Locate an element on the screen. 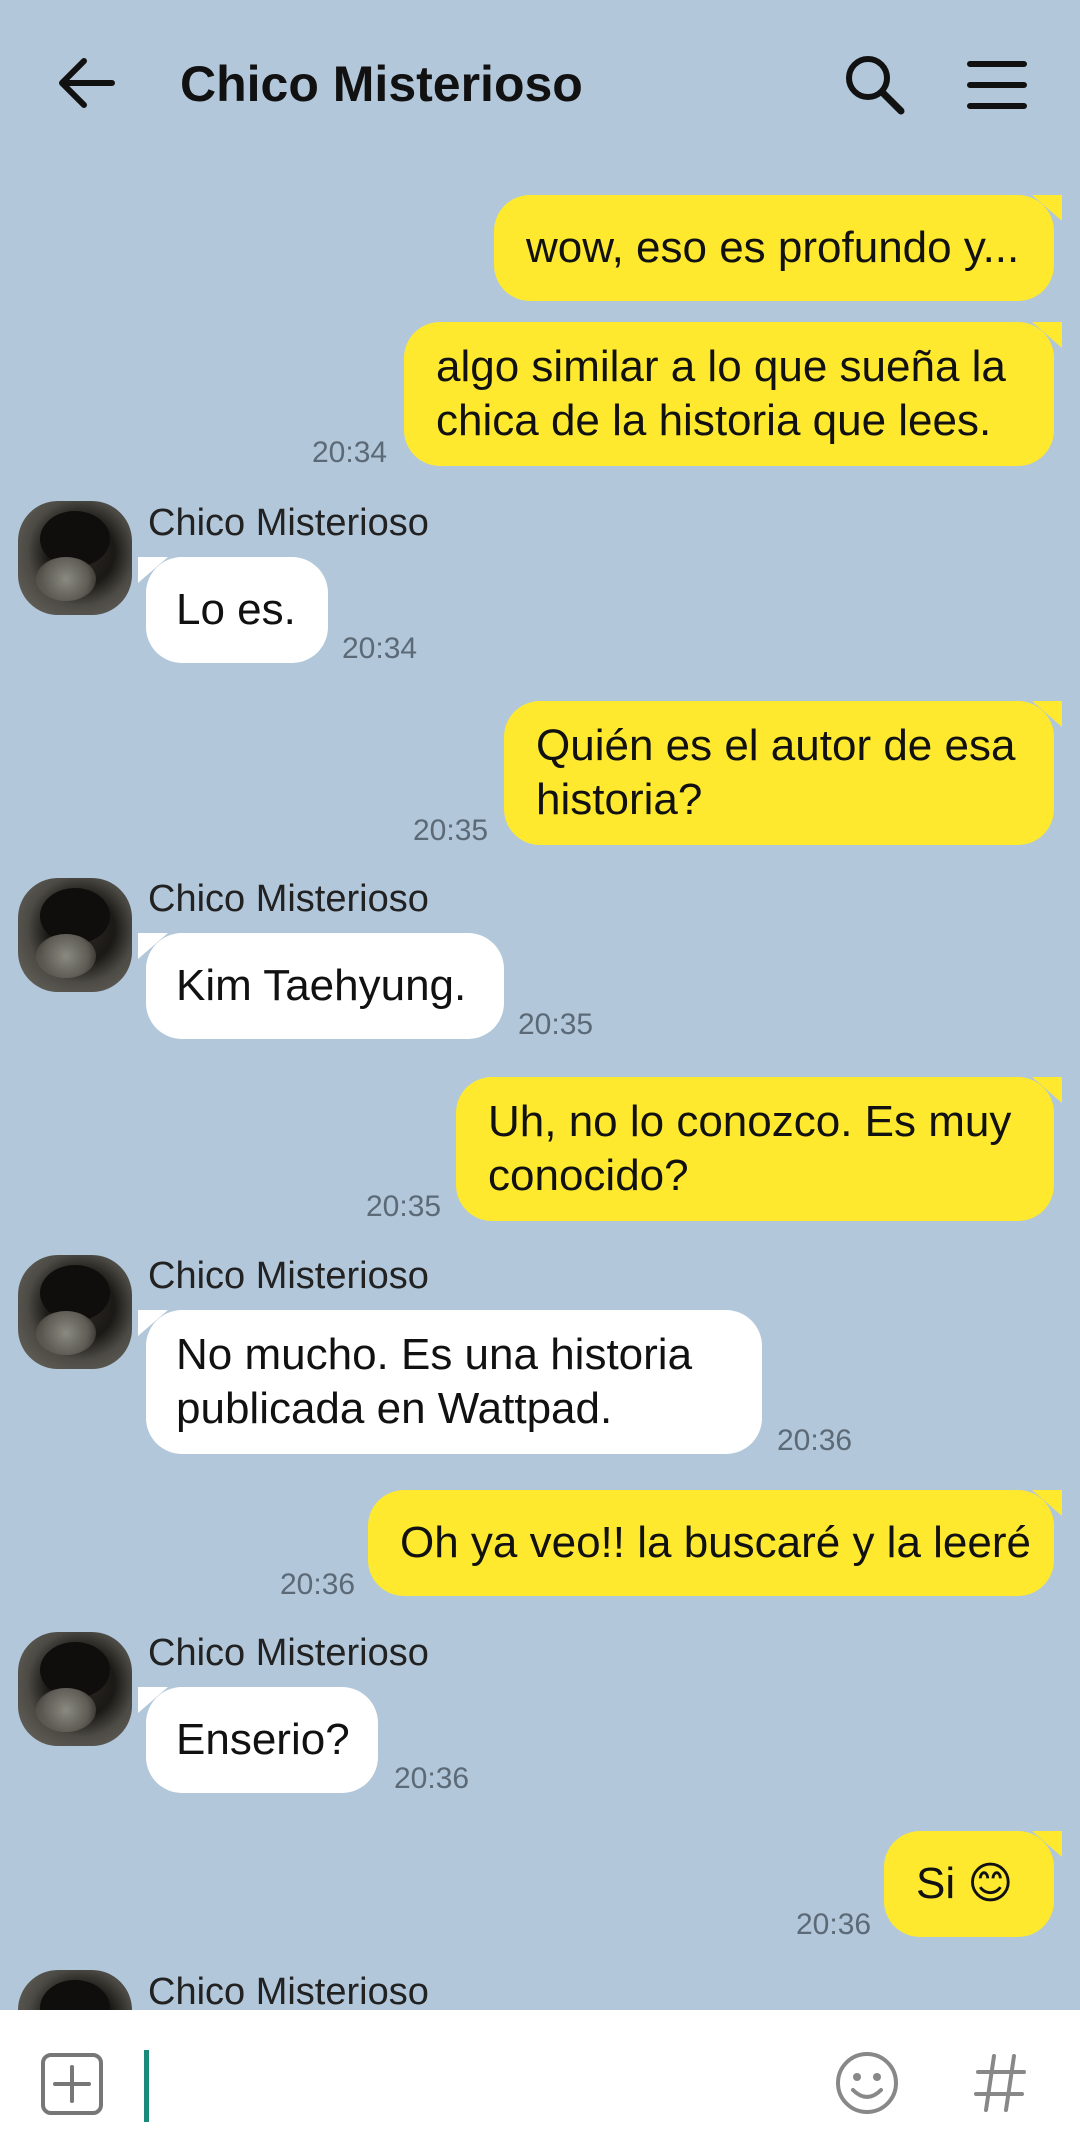  incoming-message: Enserio? is located at coordinates (258, 1740).